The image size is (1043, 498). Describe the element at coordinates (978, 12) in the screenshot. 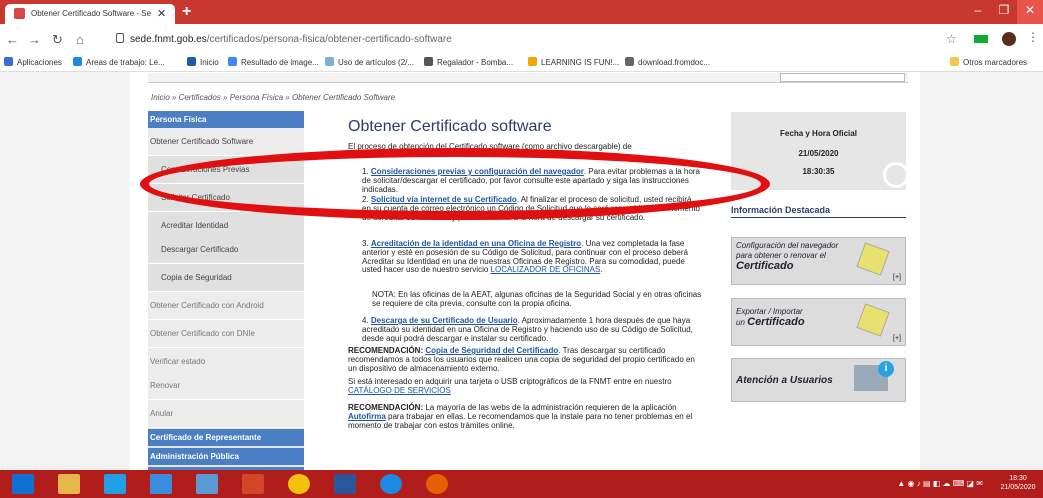

I see `minimize-button: –` at that location.